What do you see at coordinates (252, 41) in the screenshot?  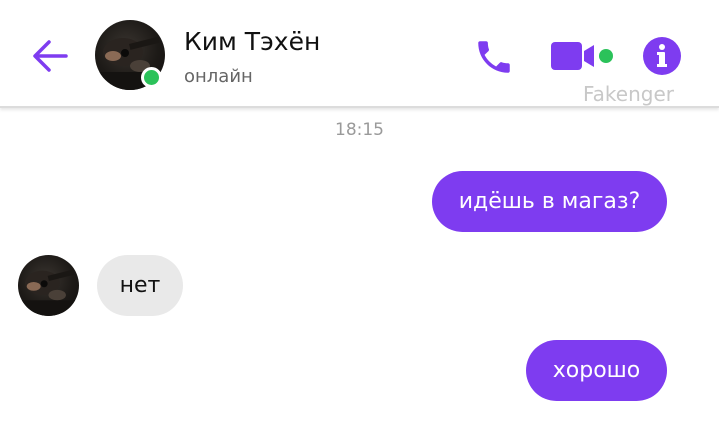 I see `contact-name: Ким Тэхён` at bounding box center [252, 41].